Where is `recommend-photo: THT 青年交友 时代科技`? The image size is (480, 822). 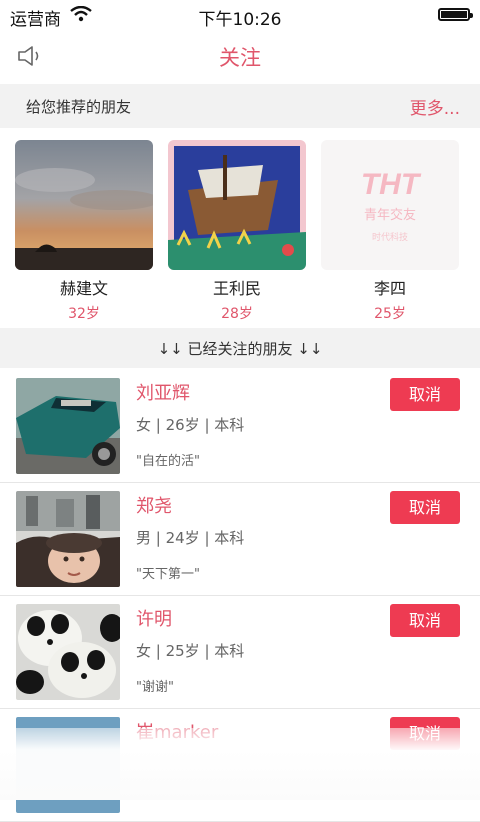 recommend-photo: THT 青年交友 时代科技 is located at coordinates (390, 205).